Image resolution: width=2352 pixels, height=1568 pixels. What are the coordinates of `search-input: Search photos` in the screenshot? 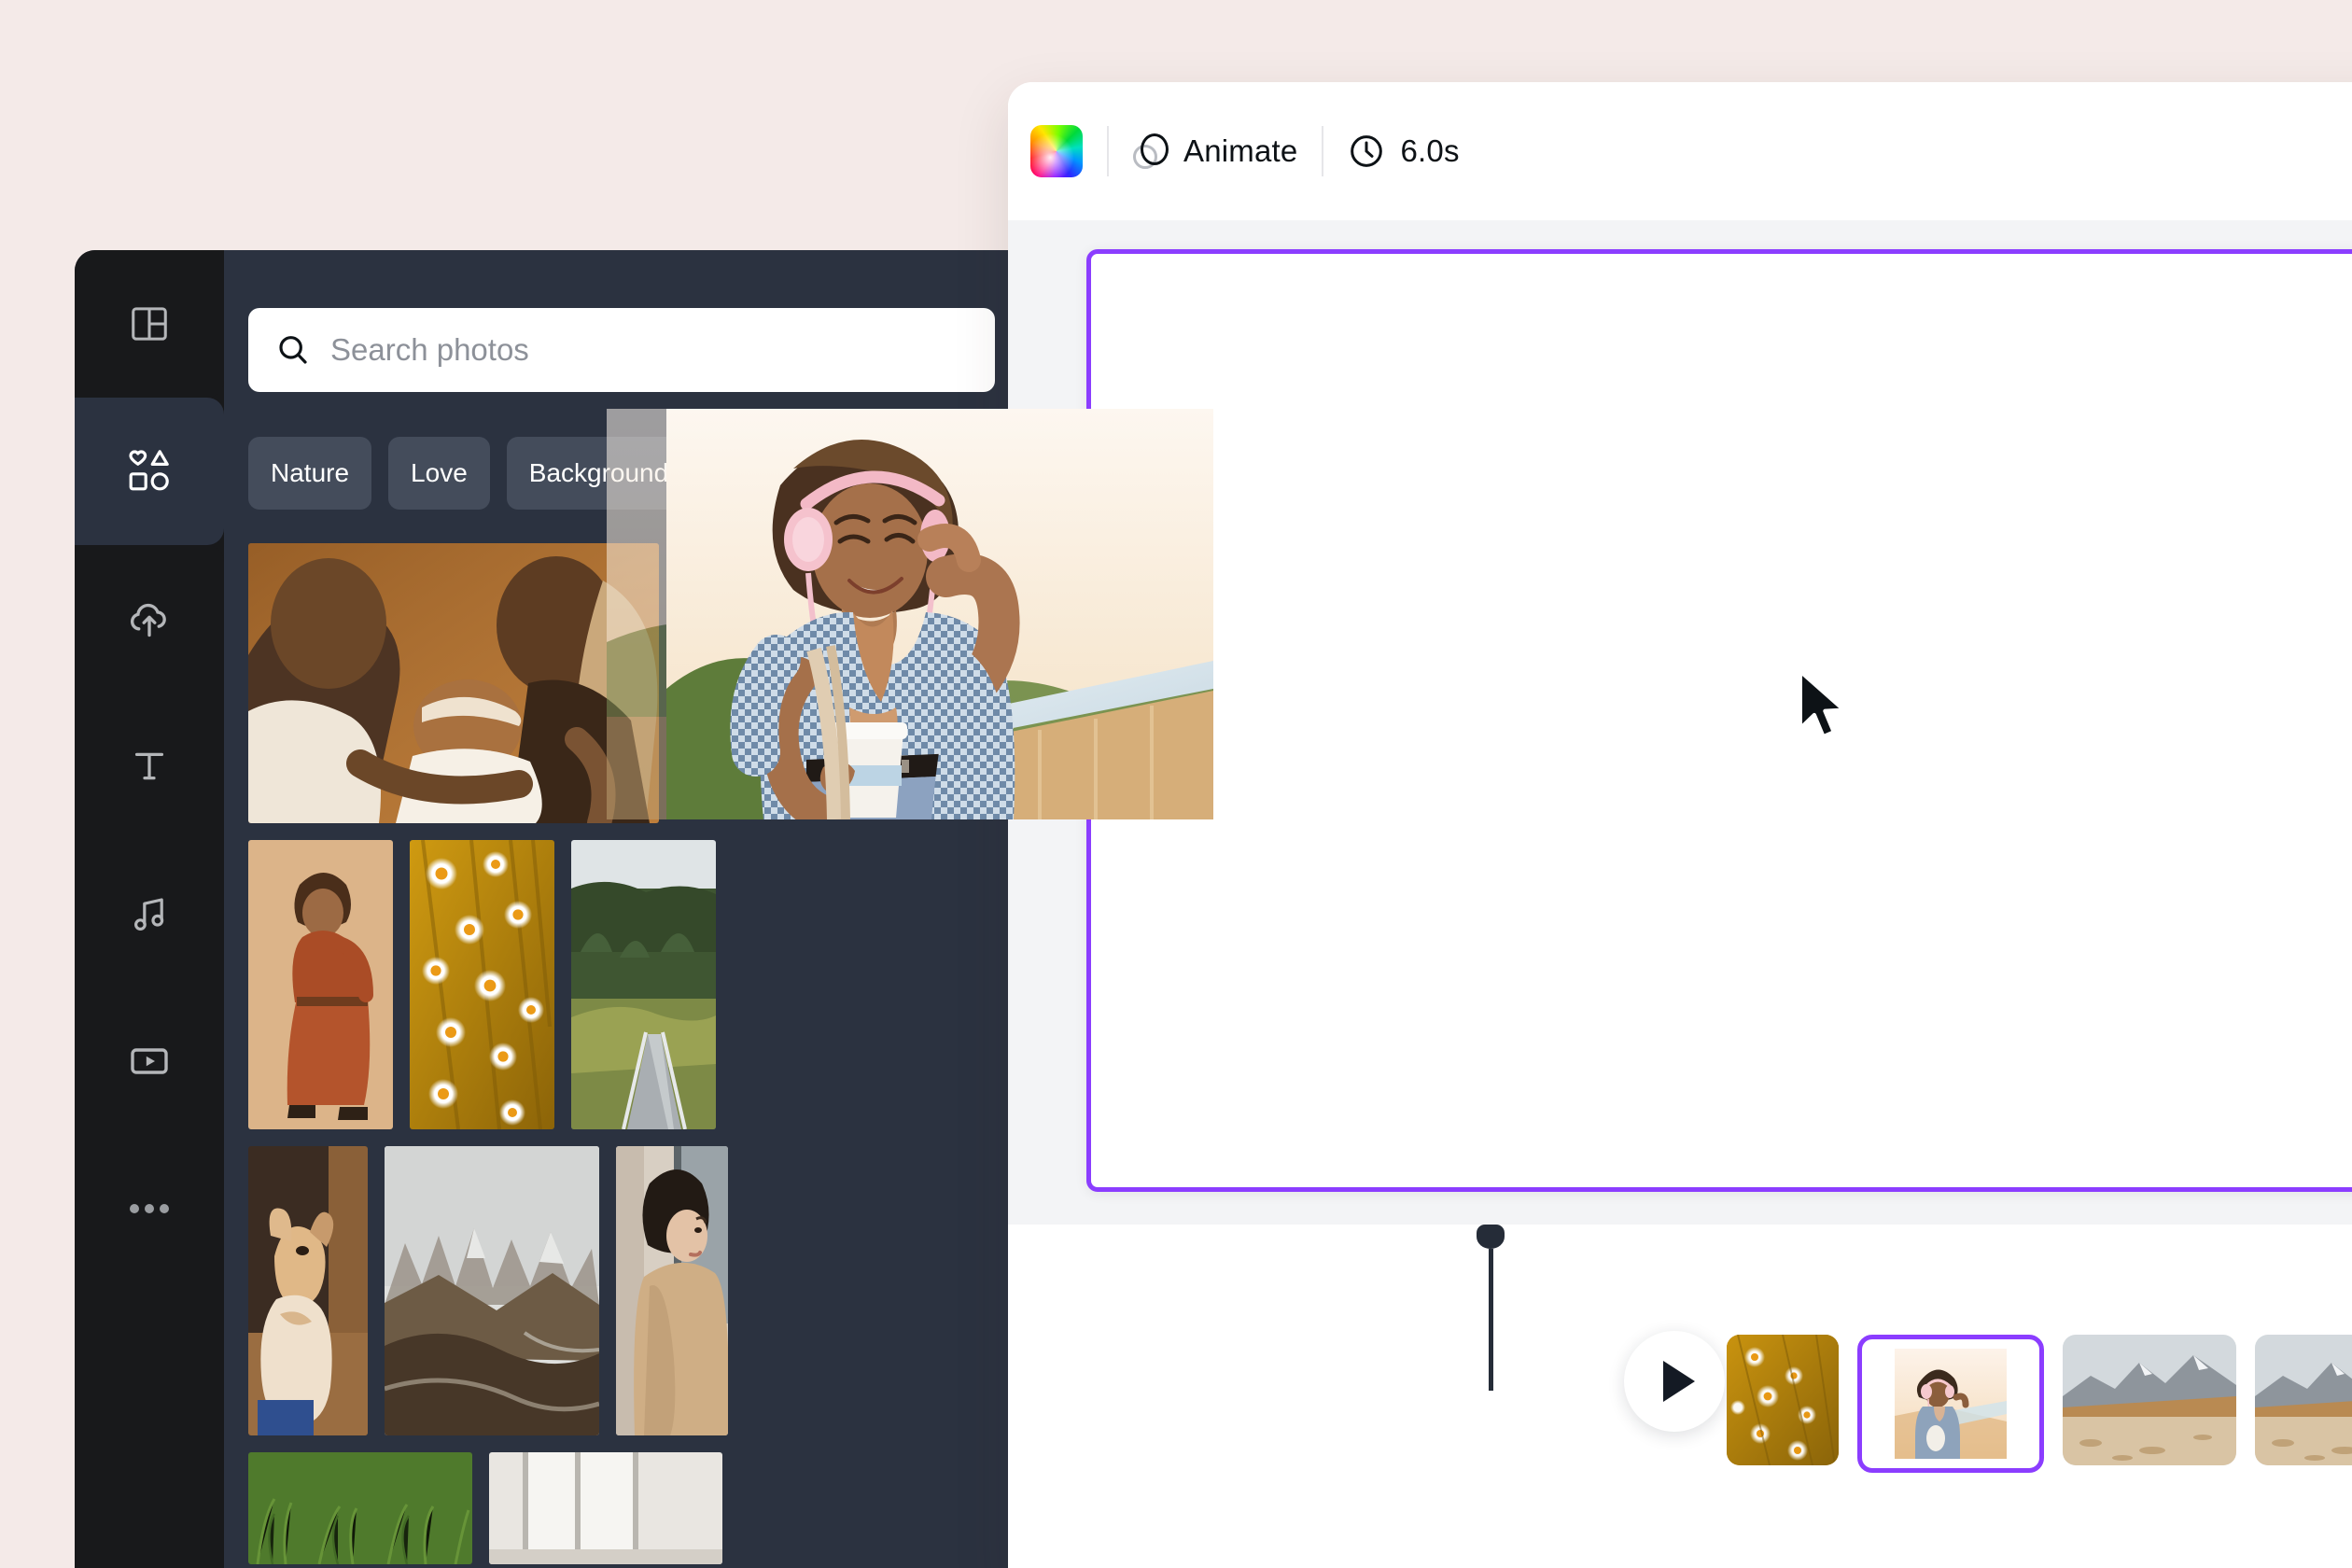 It's located at (621, 350).